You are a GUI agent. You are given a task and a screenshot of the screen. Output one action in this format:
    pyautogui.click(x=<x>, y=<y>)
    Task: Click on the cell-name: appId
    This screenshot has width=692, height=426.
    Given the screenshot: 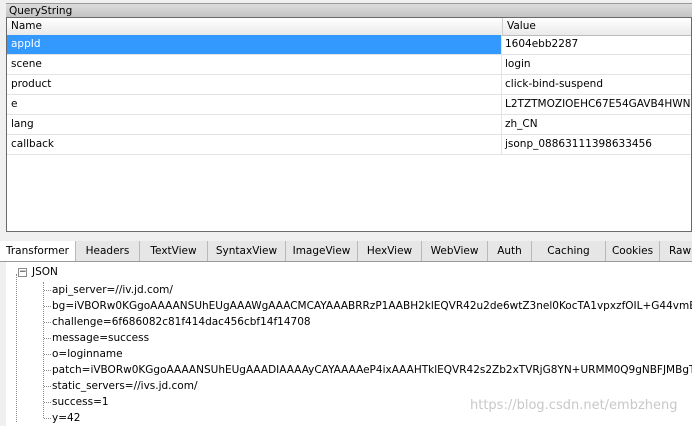 What is the action you would take?
    pyautogui.click(x=254, y=44)
    